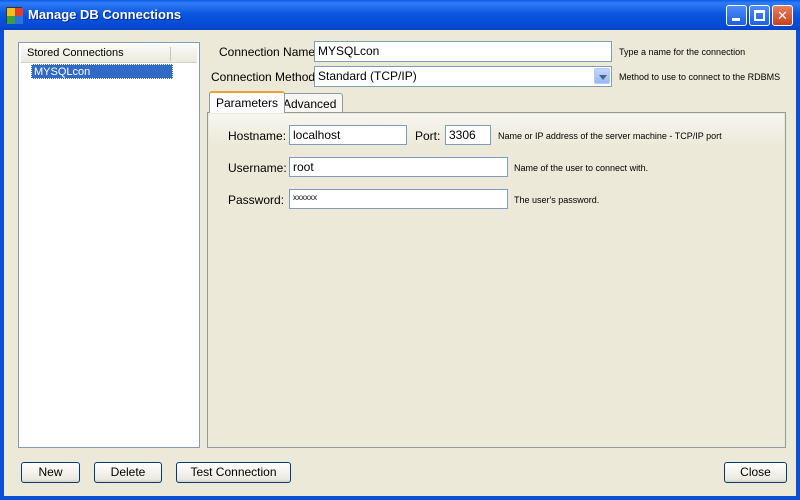  Describe the element at coordinates (310, 103) in the screenshot. I see `tab-advanced: Advanced` at that location.